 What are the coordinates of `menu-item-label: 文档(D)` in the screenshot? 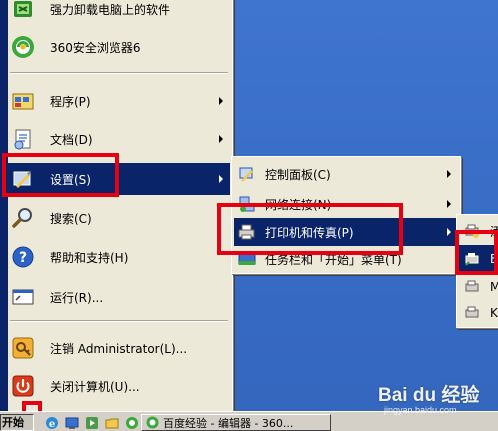 It's located at (71, 139).